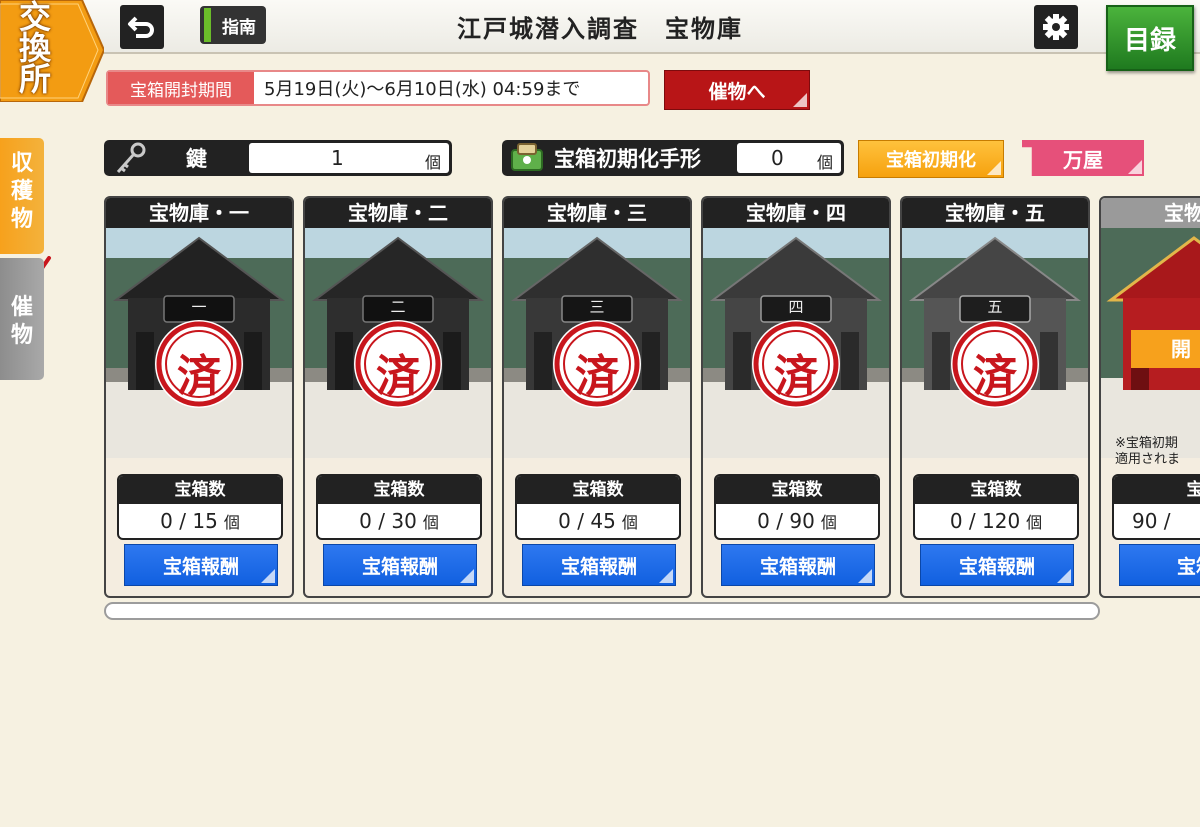 The width and height of the screenshot is (1200, 827). What do you see at coordinates (422, 89) in the screenshot?
I see `open-period-value: 5月19日(火)～6月10日(水) 04:59まで` at bounding box center [422, 89].